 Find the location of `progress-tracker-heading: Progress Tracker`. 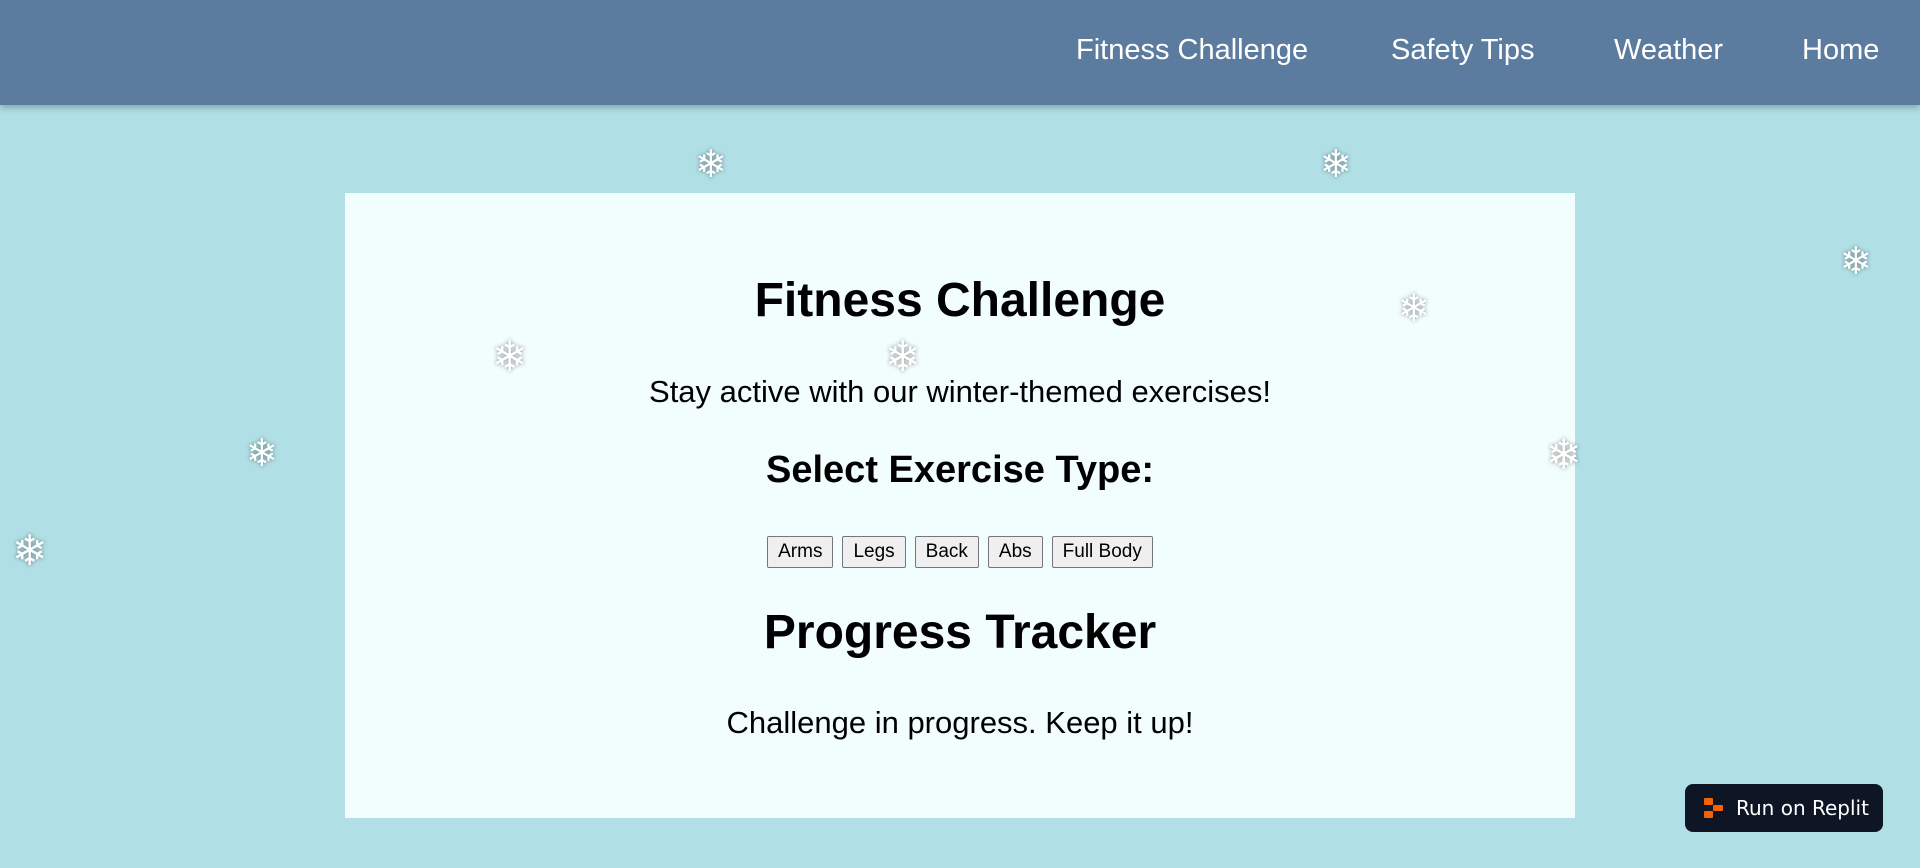

progress-tracker-heading: Progress Tracker is located at coordinates (960, 632).